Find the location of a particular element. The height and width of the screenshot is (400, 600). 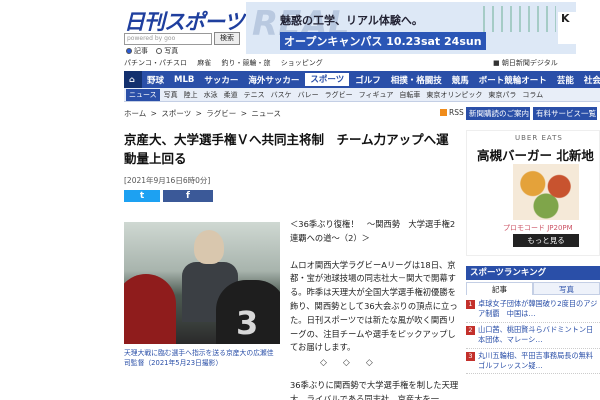

rss-link: RSS is located at coordinates (452, 112).